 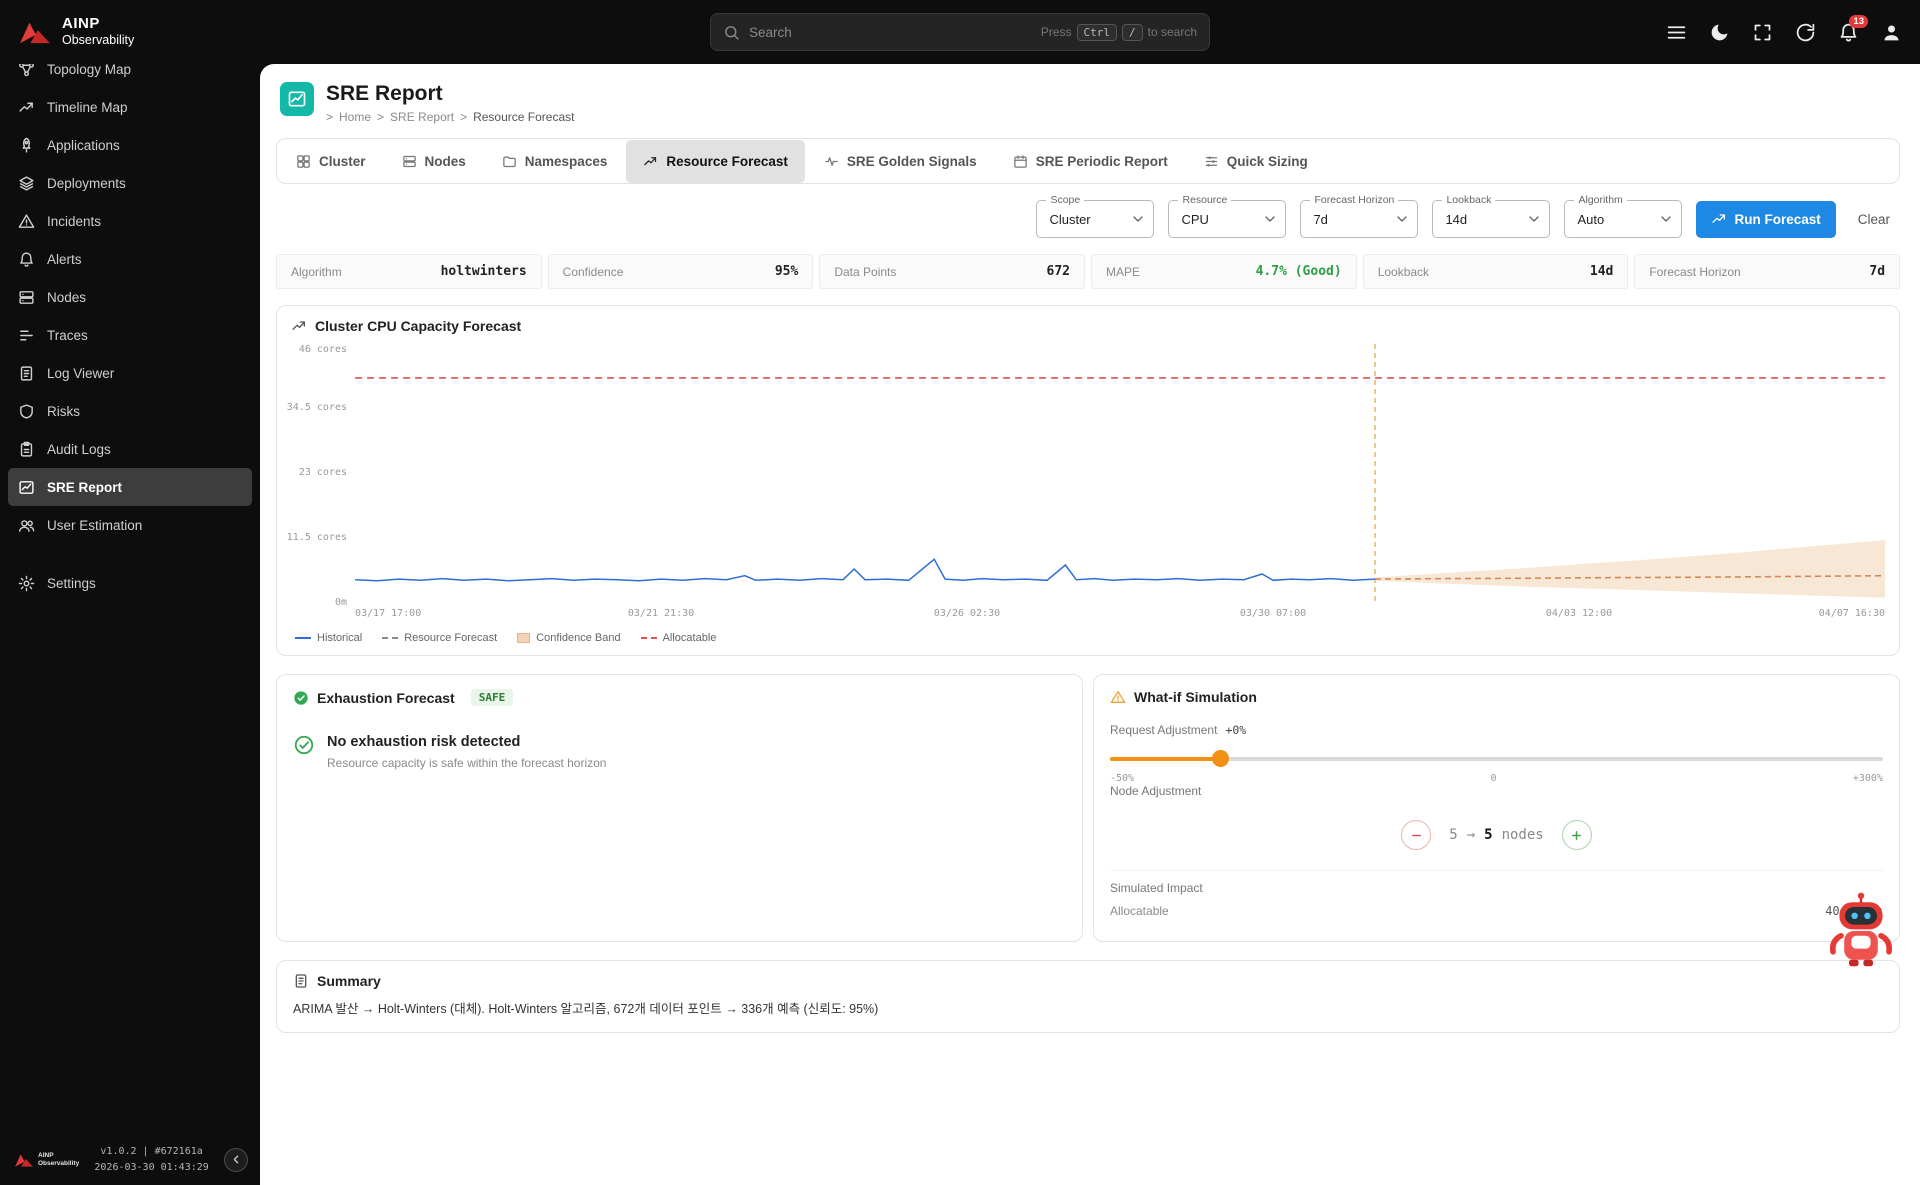 What do you see at coordinates (1891, 32) in the screenshot?
I see `account-button` at bounding box center [1891, 32].